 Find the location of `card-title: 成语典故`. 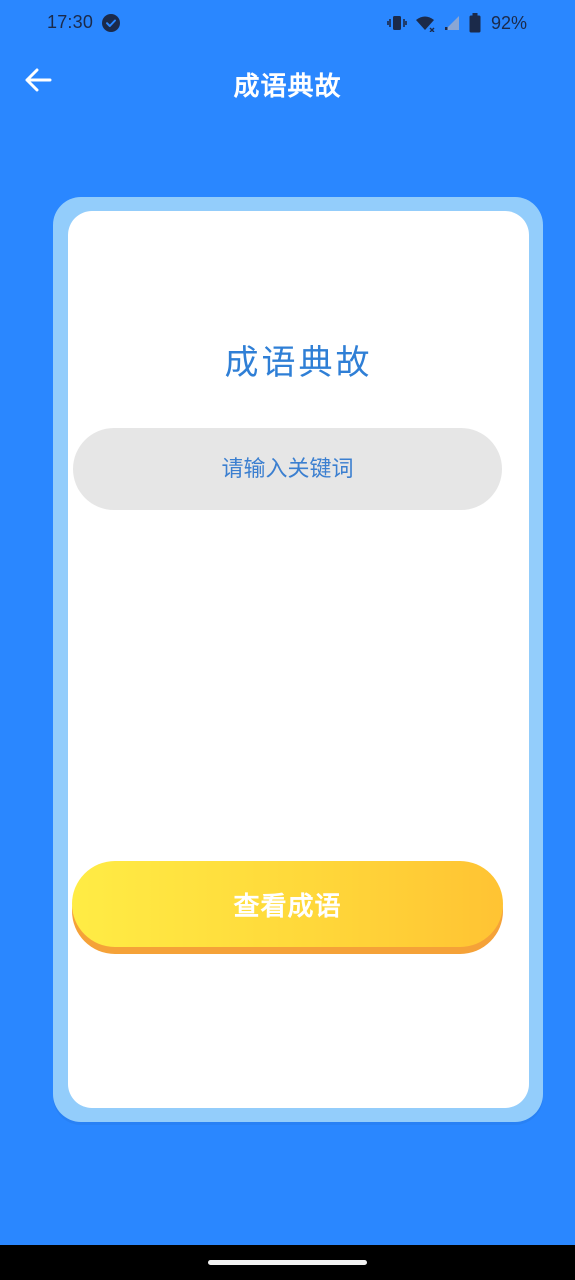

card-title: 成语典故 is located at coordinates (298, 363).